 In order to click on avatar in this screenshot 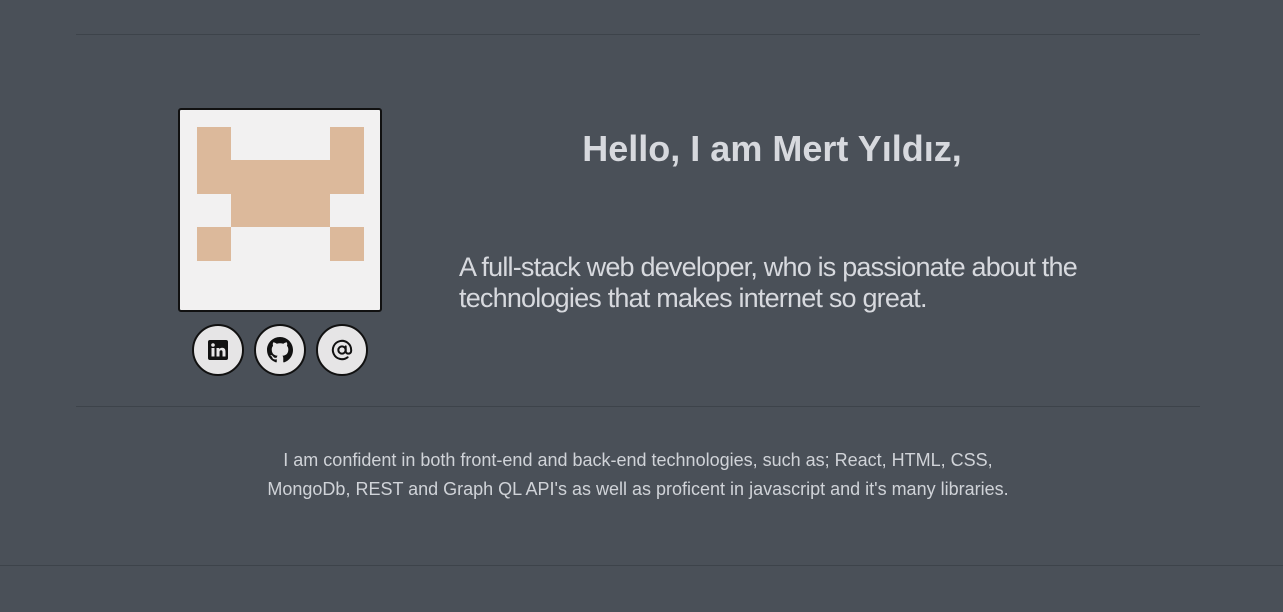, I will do `click(280, 210)`.